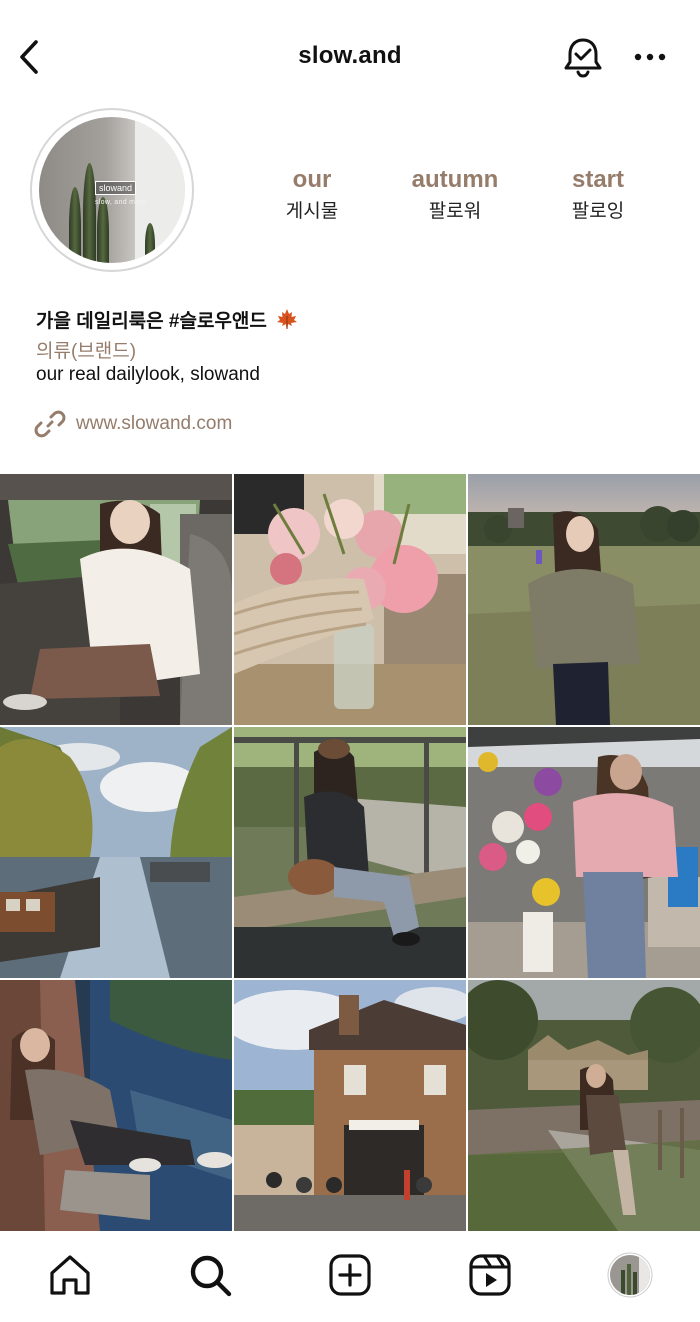  I want to click on bottom-tab-bar, so click(350, 1277).